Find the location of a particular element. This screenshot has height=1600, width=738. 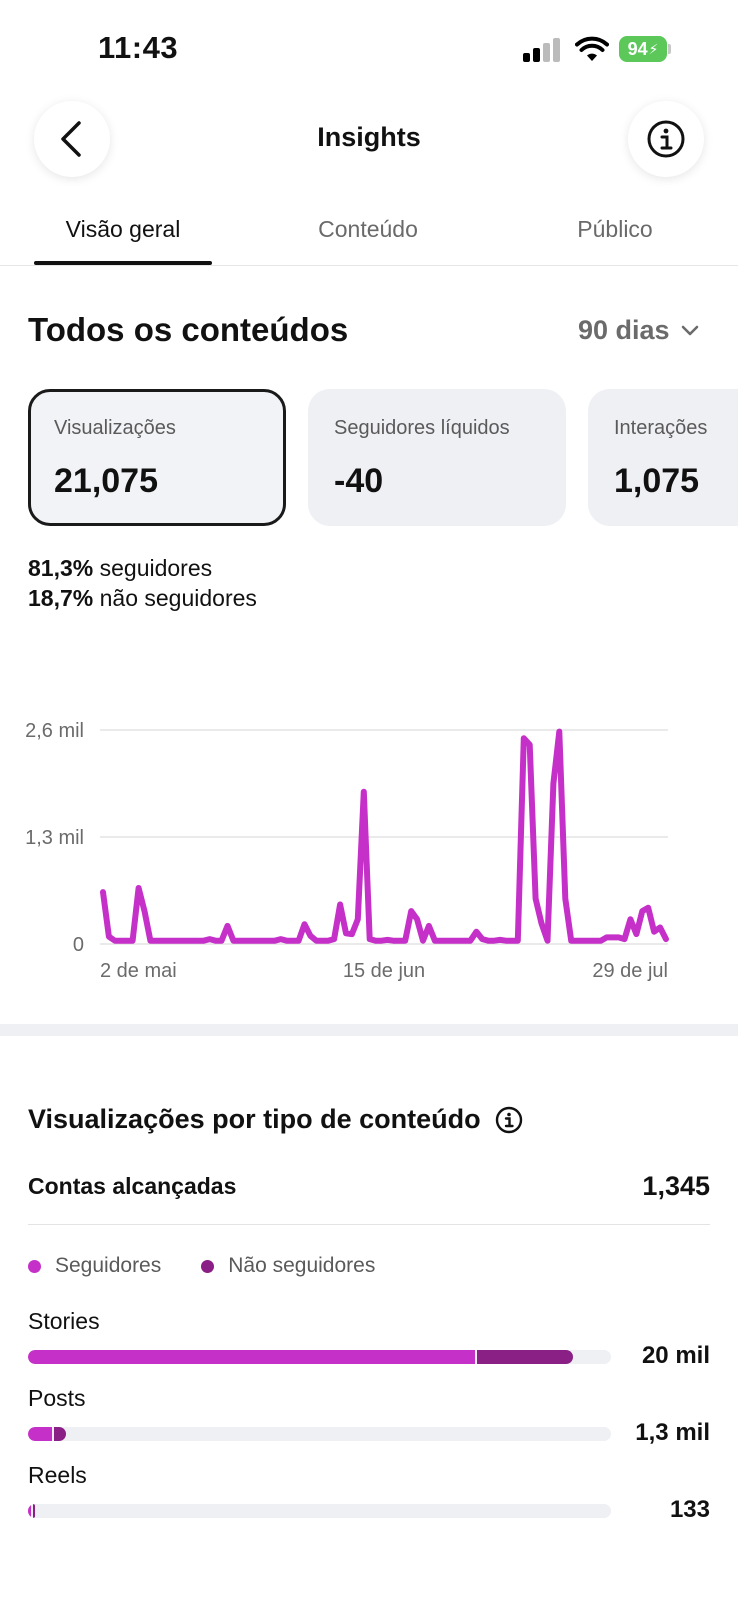

x-tick-label: 2 de mai is located at coordinates (138, 971).